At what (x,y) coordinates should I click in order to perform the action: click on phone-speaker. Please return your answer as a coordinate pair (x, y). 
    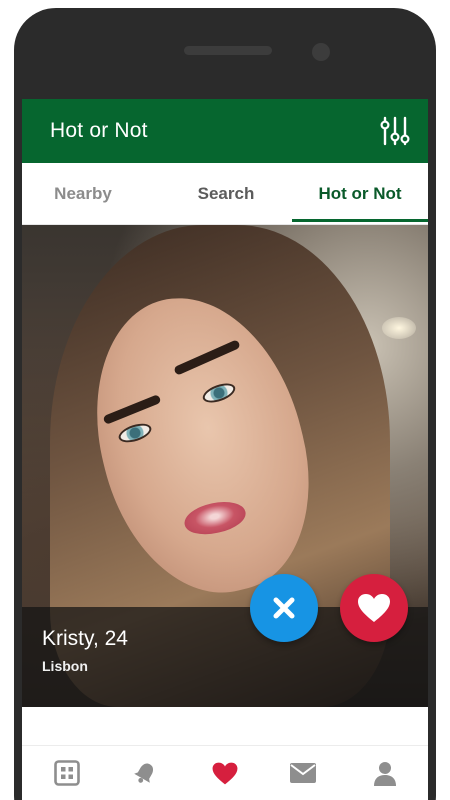
    Looking at the image, I should click on (228, 50).